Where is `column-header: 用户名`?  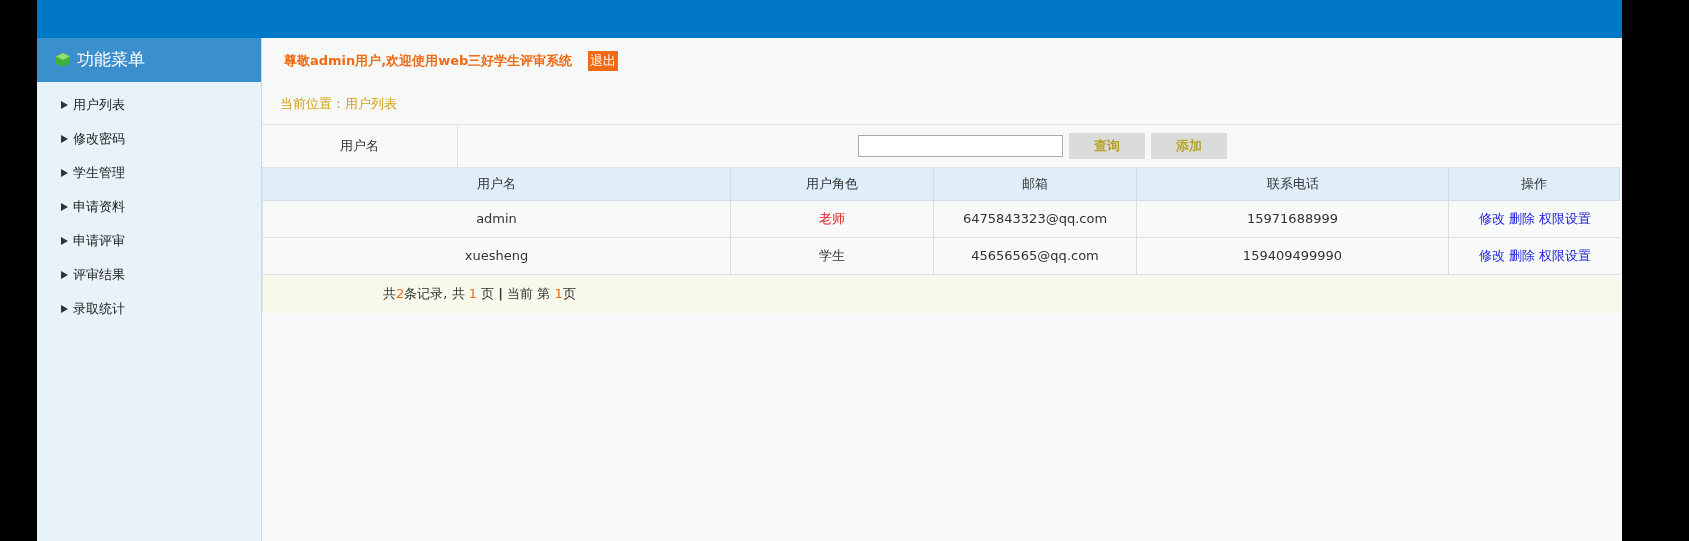 column-header: 用户名 is located at coordinates (497, 184).